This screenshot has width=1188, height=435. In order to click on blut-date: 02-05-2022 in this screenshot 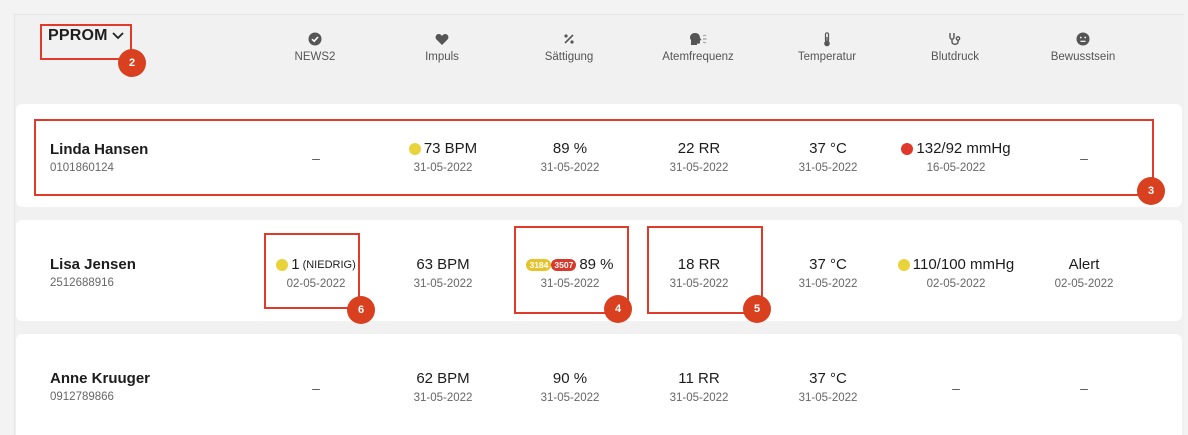, I will do `click(956, 284)`.